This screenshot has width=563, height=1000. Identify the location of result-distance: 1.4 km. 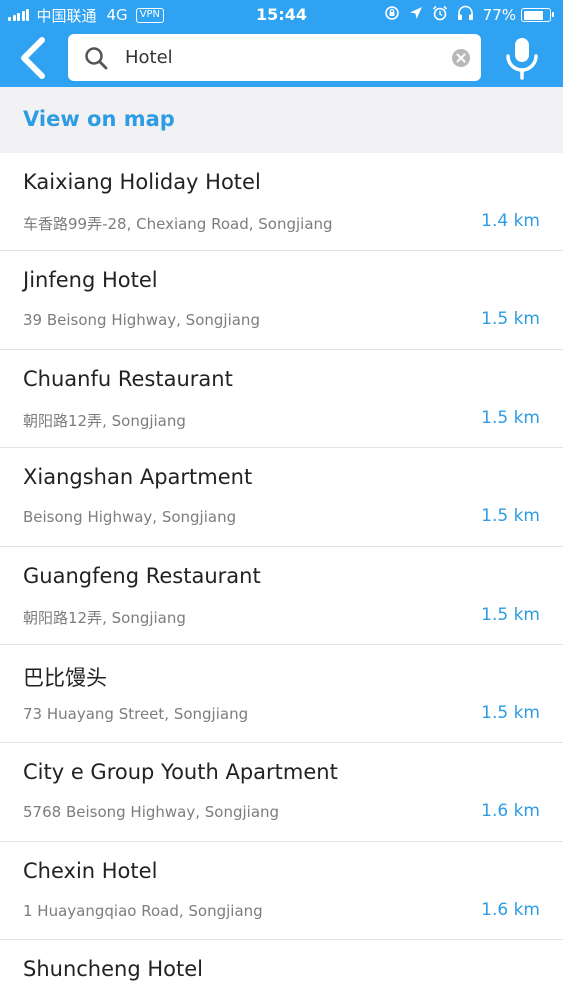
(510, 221).